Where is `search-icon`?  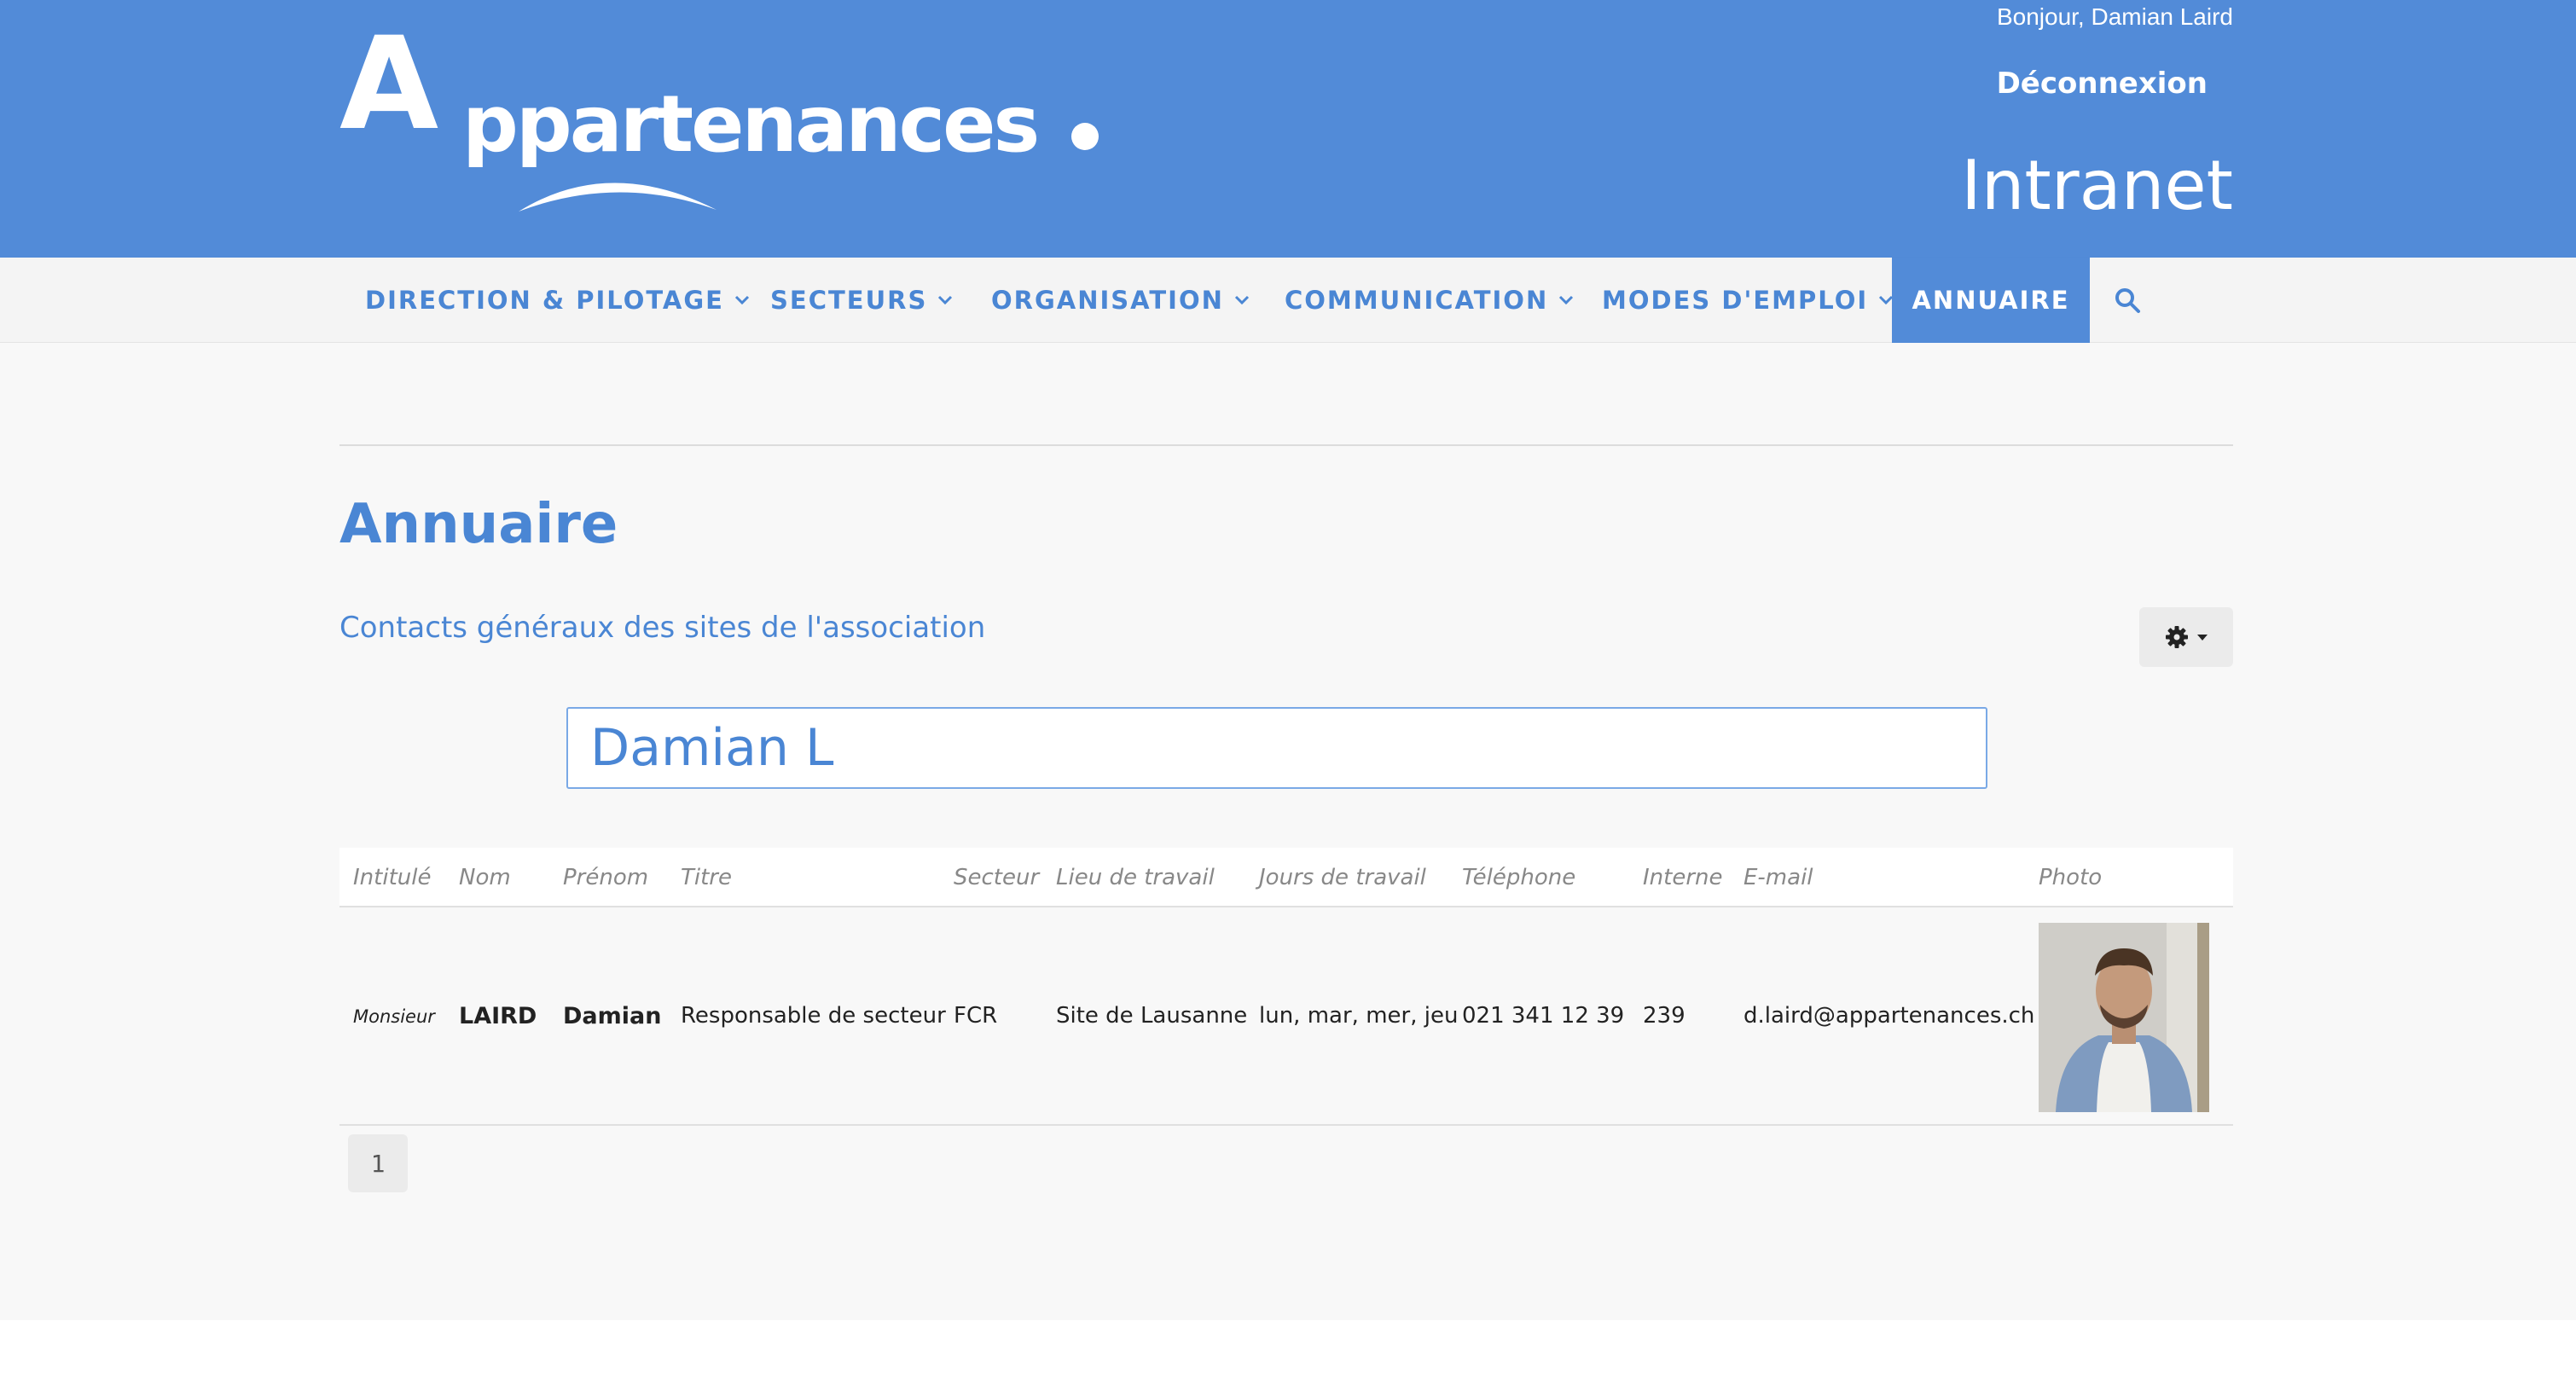
search-icon is located at coordinates (2127, 300).